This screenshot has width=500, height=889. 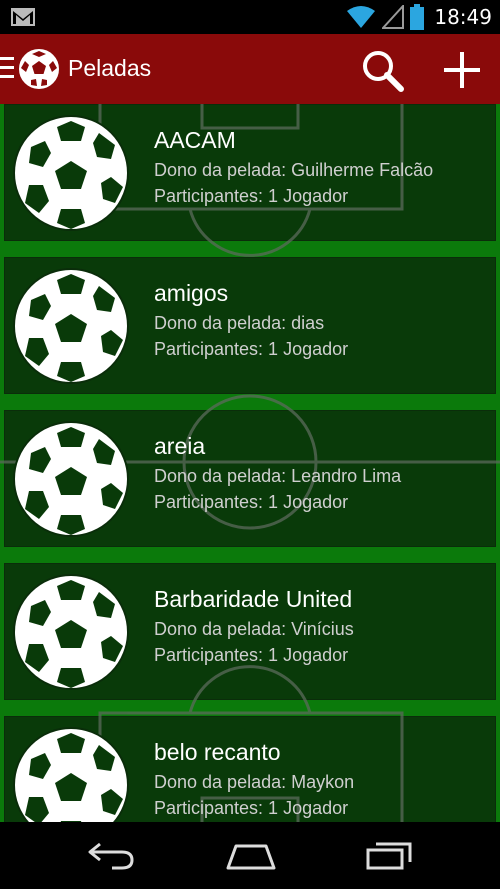 What do you see at coordinates (393, 17) in the screenshot?
I see `cell-signal-icon` at bounding box center [393, 17].